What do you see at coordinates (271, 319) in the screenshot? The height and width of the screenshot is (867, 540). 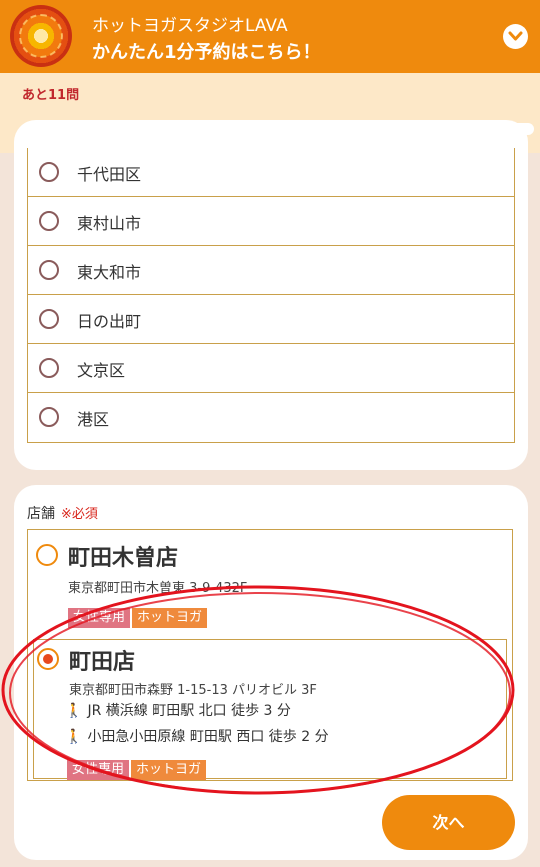 I see `area-option: 日の出町` at bounding box center [271, 319].